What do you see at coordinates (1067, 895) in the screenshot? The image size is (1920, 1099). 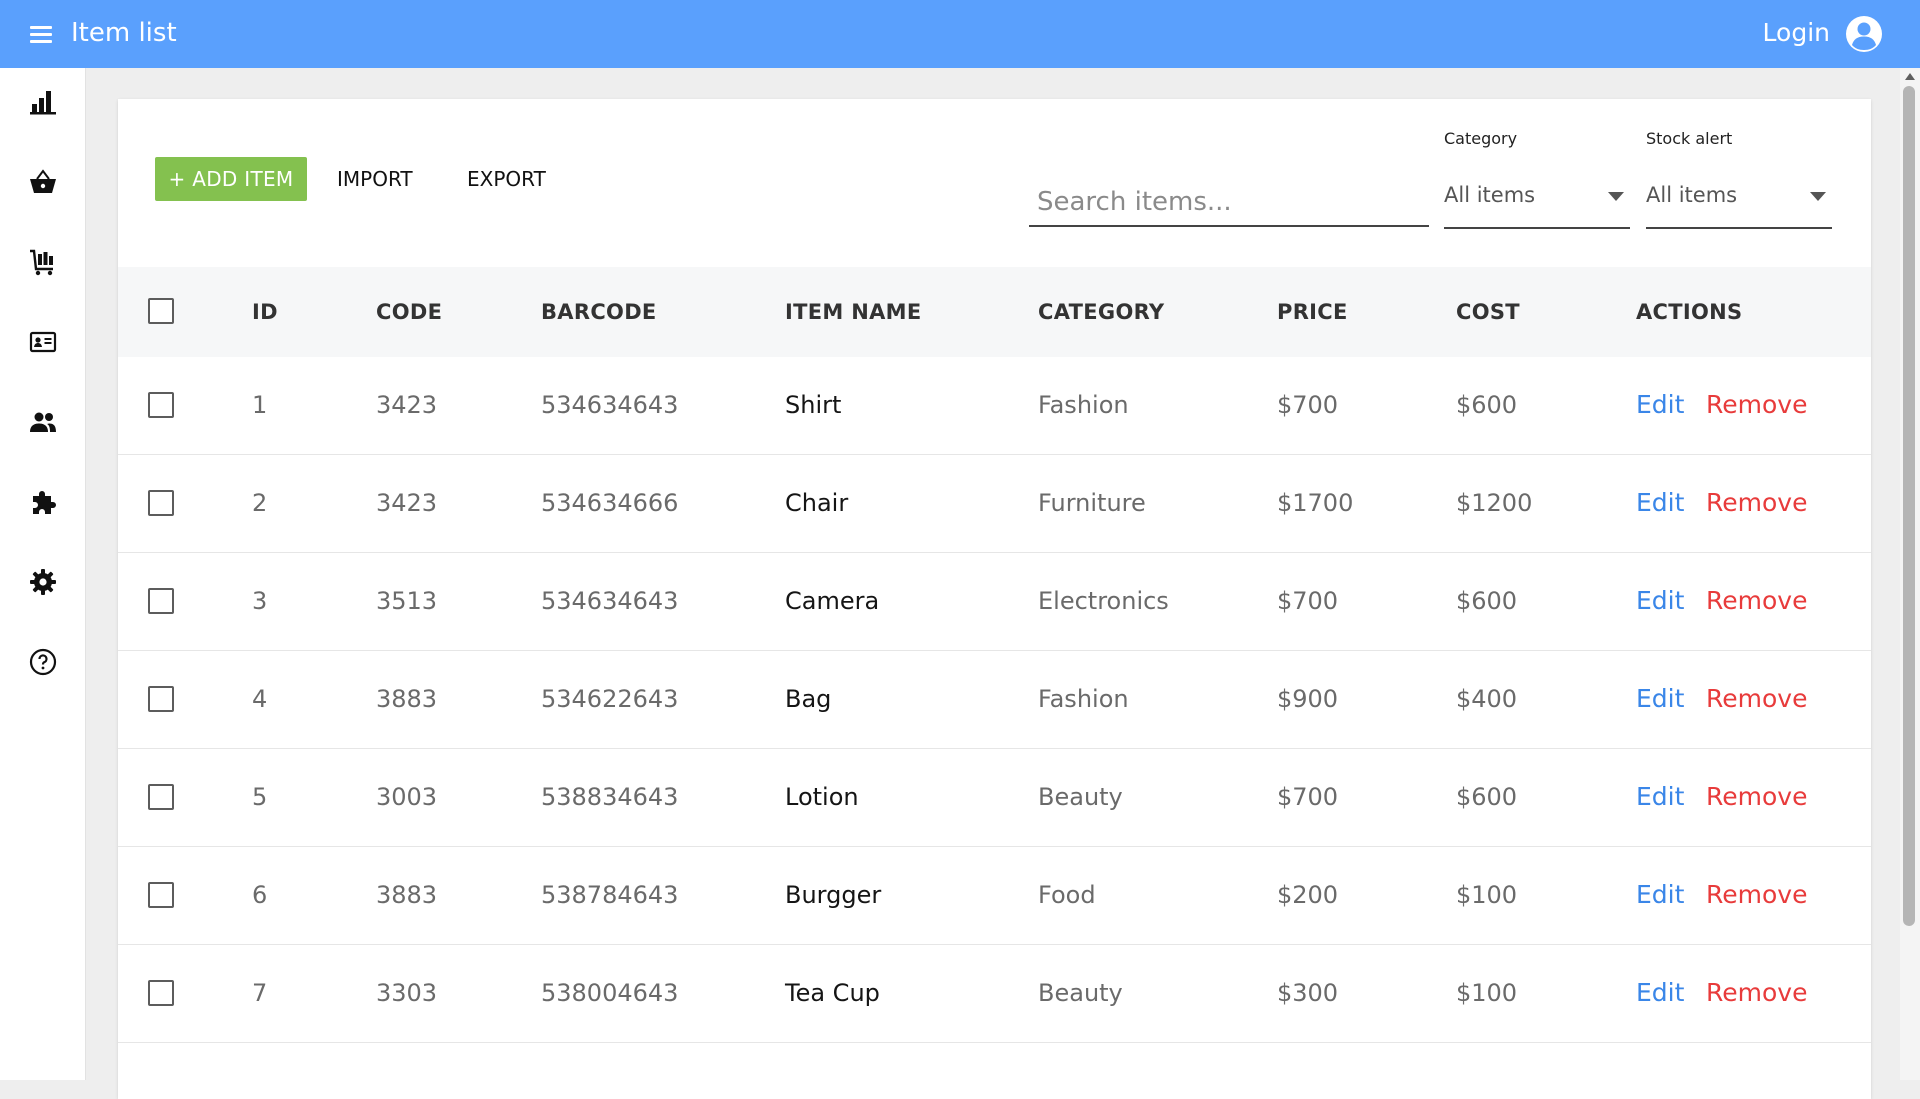 I see `cell-category: Food` at bounding box center [1067, 895].